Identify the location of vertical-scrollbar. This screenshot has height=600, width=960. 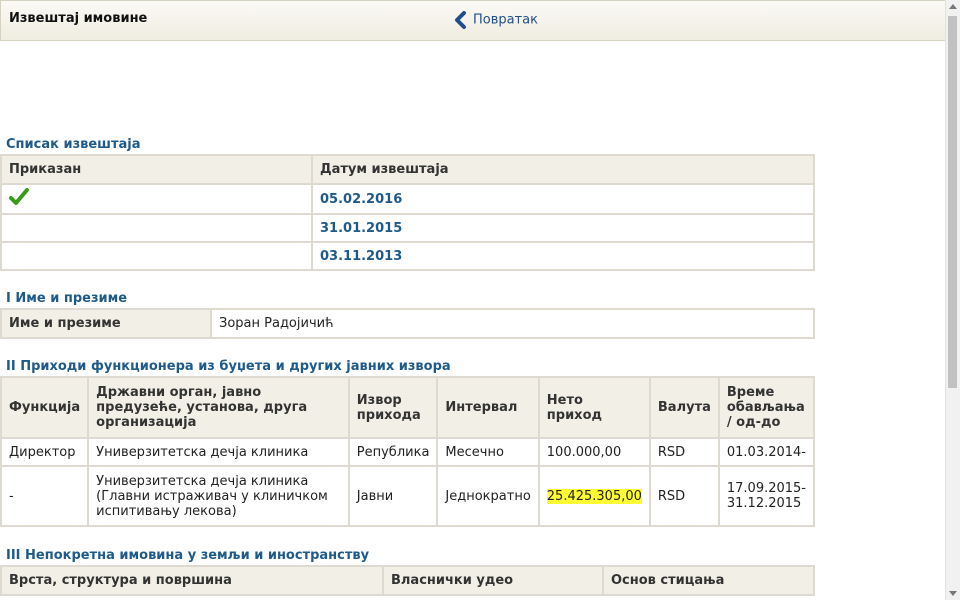
(952, 300).